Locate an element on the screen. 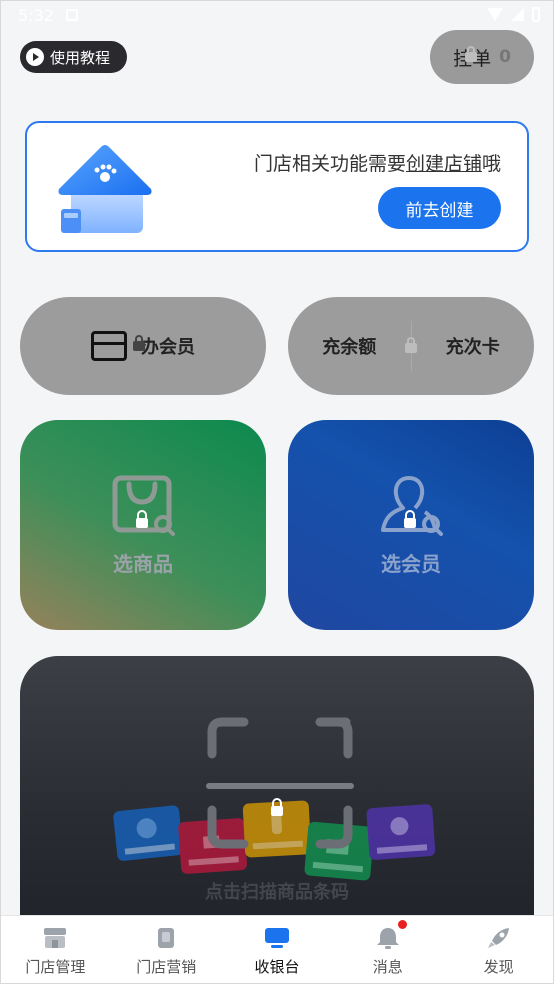 Image resolution: width=554 pixels, height=984 pixels. open-member-button: 办会员 is located at coordinates (143, 346).